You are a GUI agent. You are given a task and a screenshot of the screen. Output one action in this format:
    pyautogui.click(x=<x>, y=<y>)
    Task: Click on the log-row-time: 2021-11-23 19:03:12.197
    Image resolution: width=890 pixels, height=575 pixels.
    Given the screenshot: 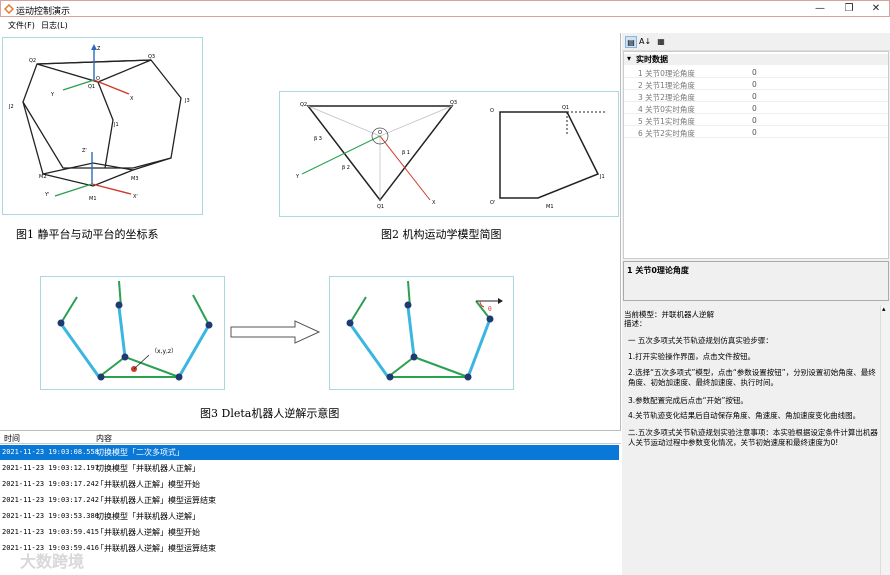 What is the action you would take?
    pyautogui.click(x=50, y=468)
    